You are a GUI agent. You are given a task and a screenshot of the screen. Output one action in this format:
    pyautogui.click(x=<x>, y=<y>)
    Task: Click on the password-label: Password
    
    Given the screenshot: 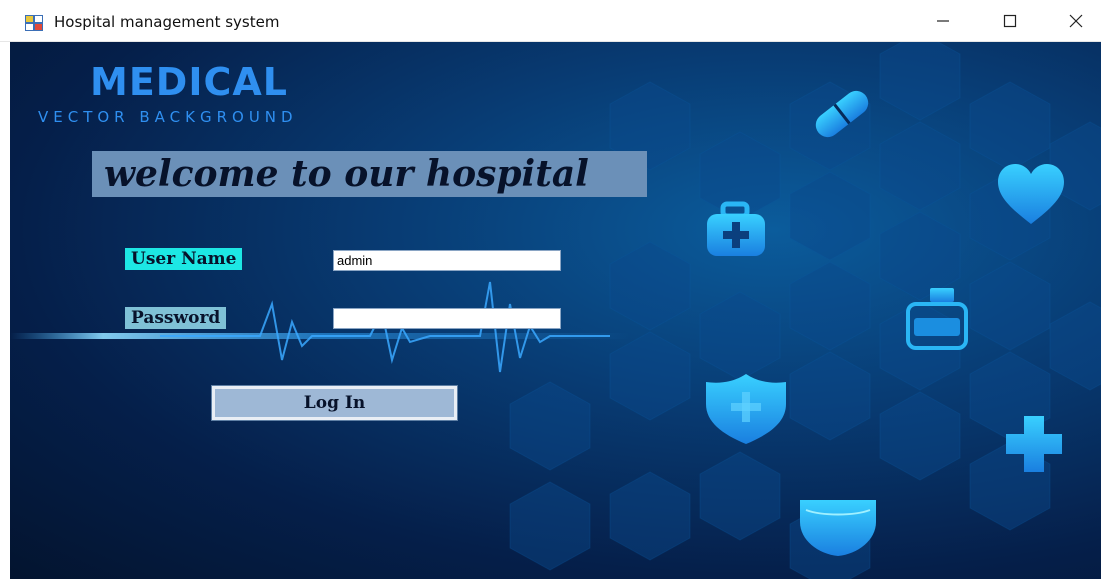 What is the action you would take?
    pyautogui.click(x=176, y=318)
    